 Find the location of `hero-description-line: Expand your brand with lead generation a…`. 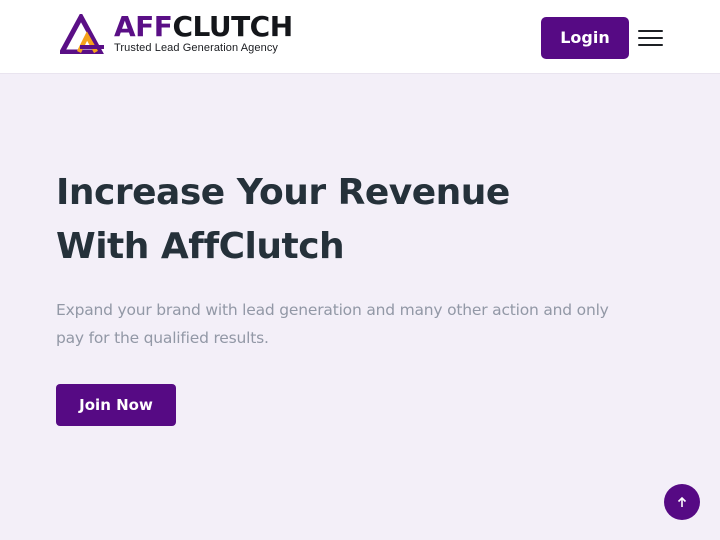

hero-description-line: Expand your brand with lead generation a… is located at coordinates (332, 310).